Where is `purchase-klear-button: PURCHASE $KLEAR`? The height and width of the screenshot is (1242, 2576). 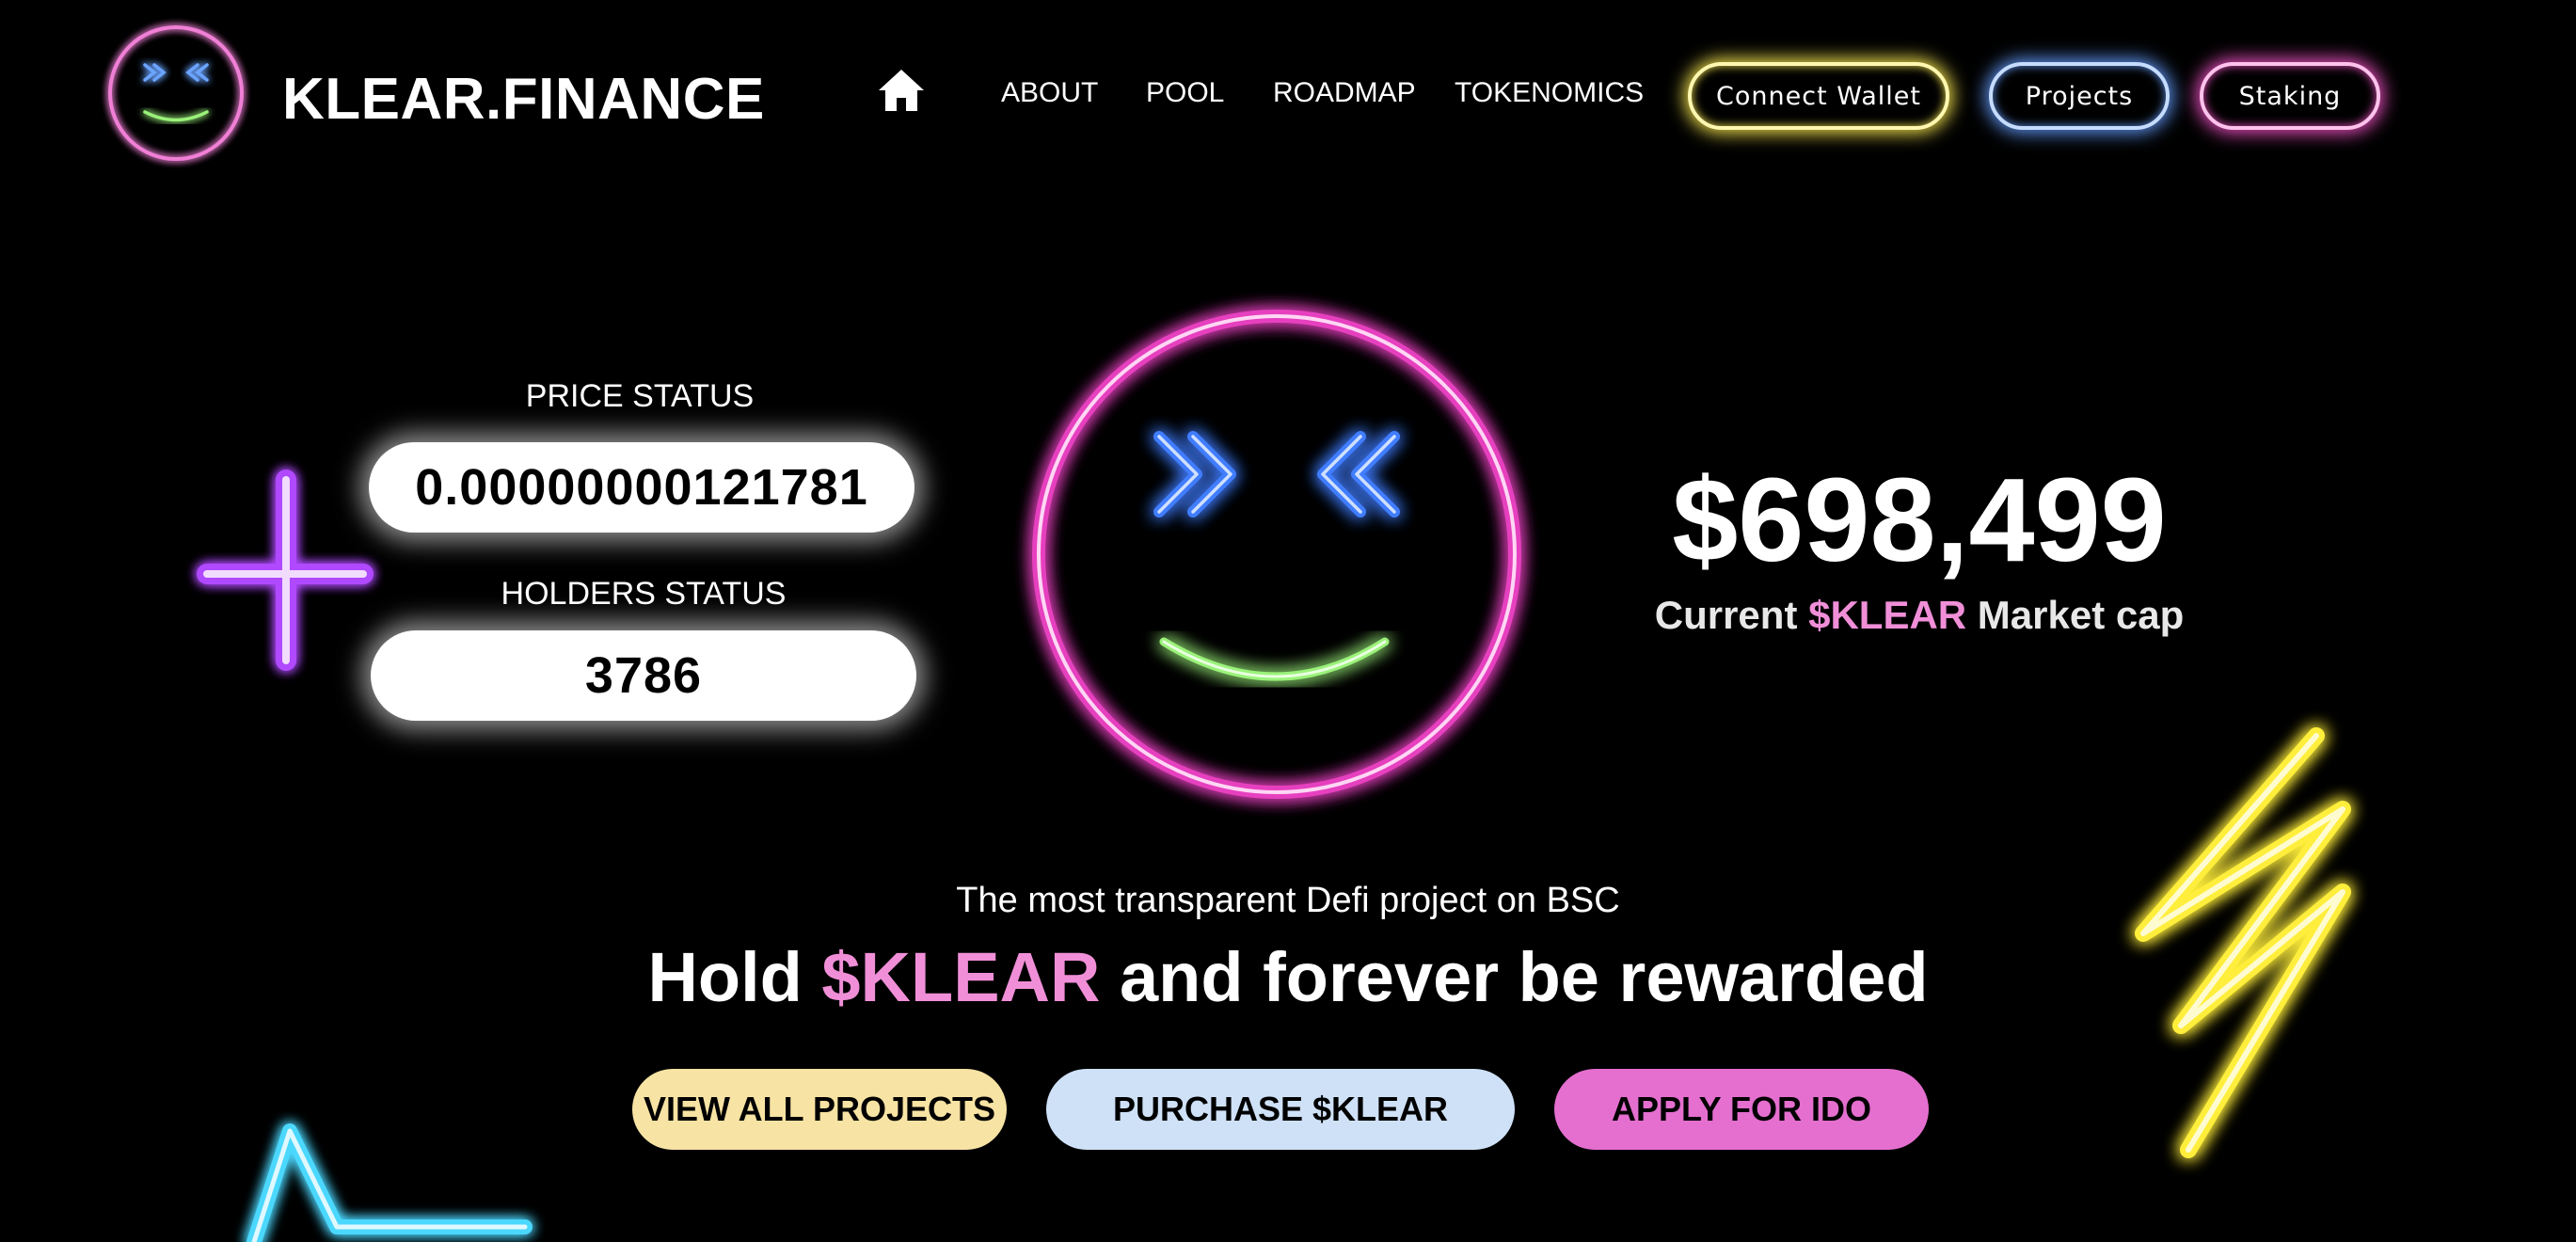
purchase-klear-button: PURCHASE $KLEAR is located at coordinates (1280, 1109).